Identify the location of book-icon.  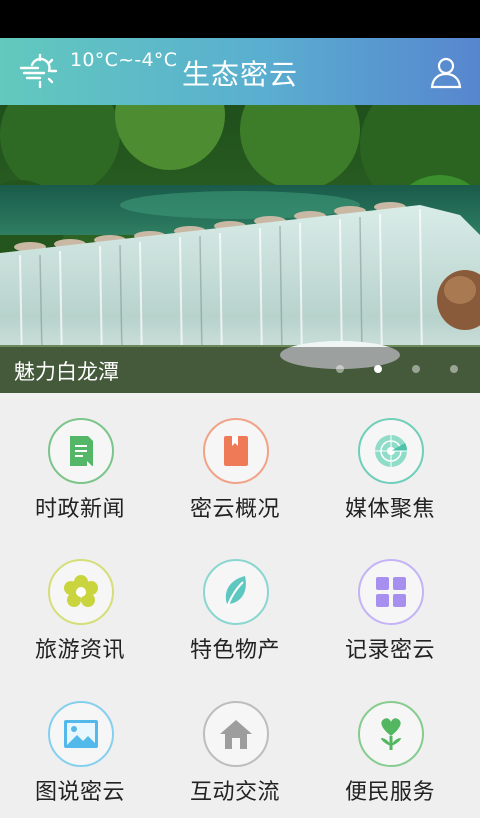
(236, 451).